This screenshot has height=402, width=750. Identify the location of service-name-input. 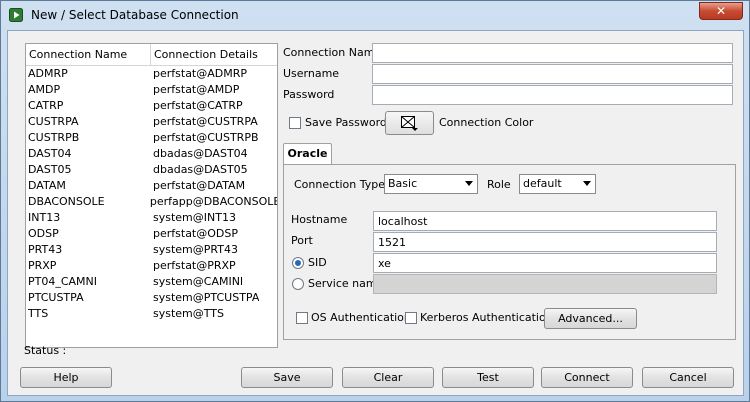
(545, 284).